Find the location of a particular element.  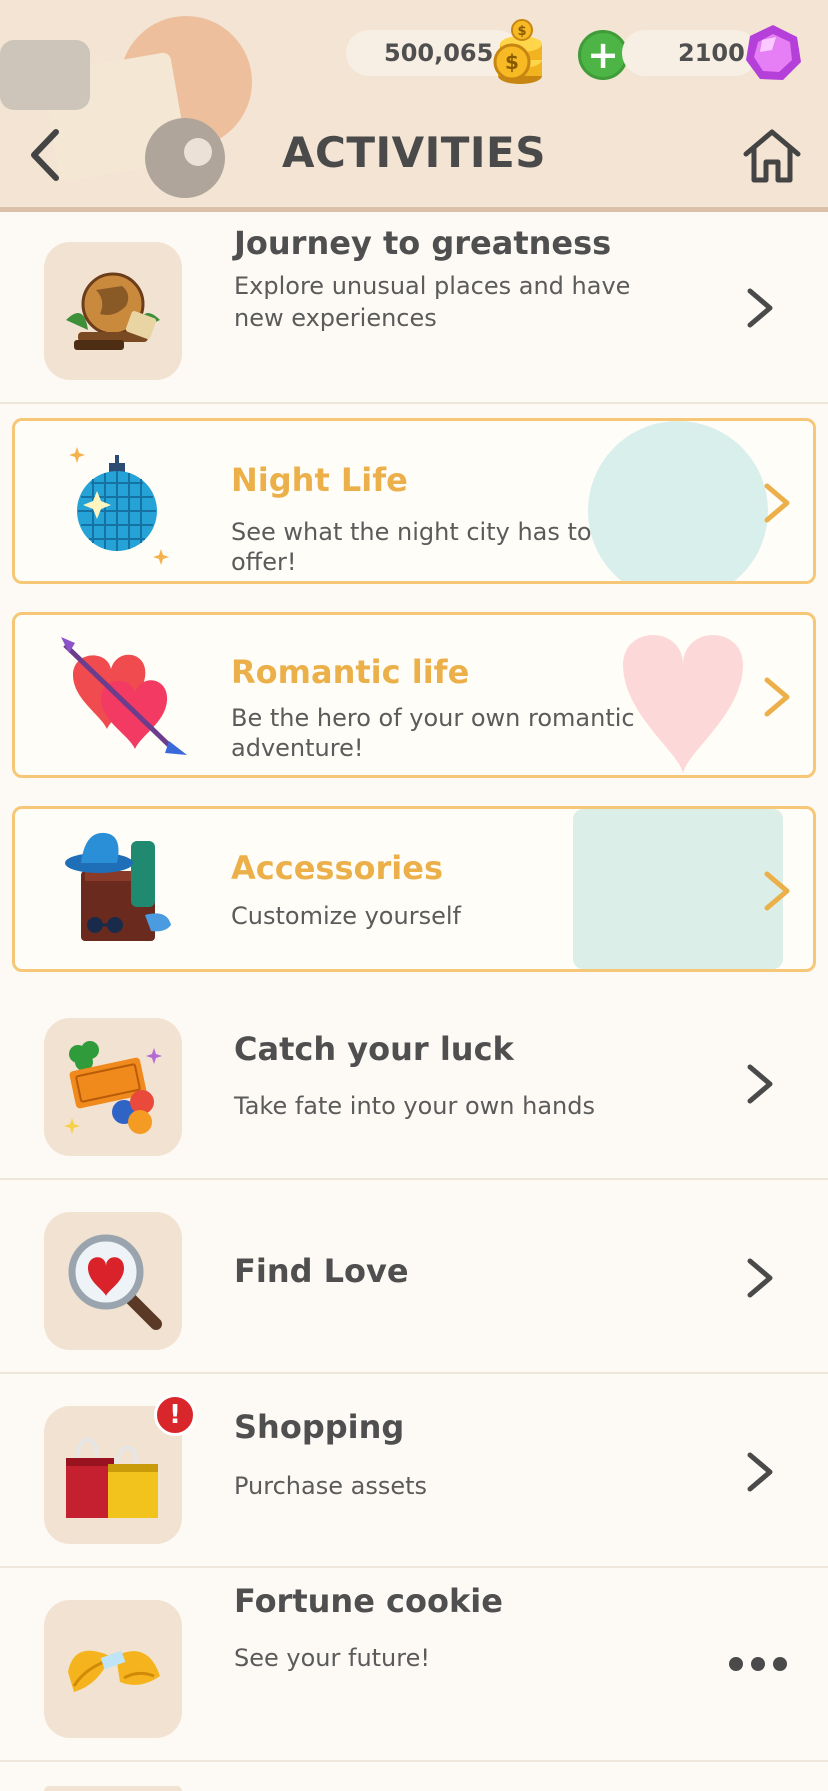

activity-subtitle: See what the night city has to offer! is located at coordinates (411, 547).